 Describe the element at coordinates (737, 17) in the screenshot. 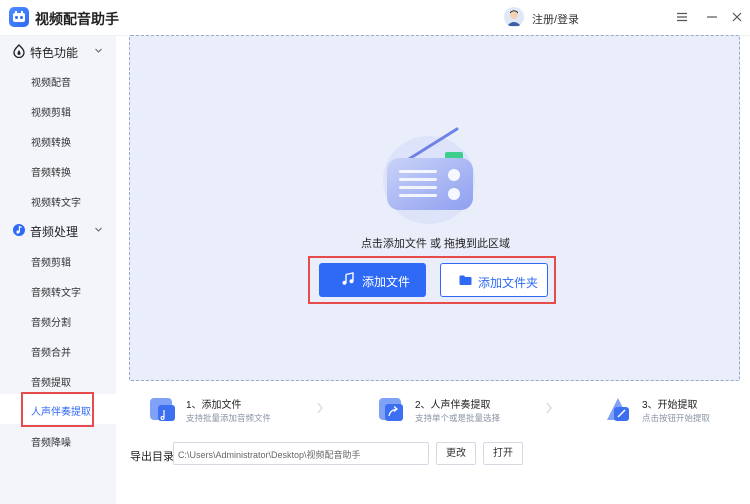

I see `close-icon` at that location.